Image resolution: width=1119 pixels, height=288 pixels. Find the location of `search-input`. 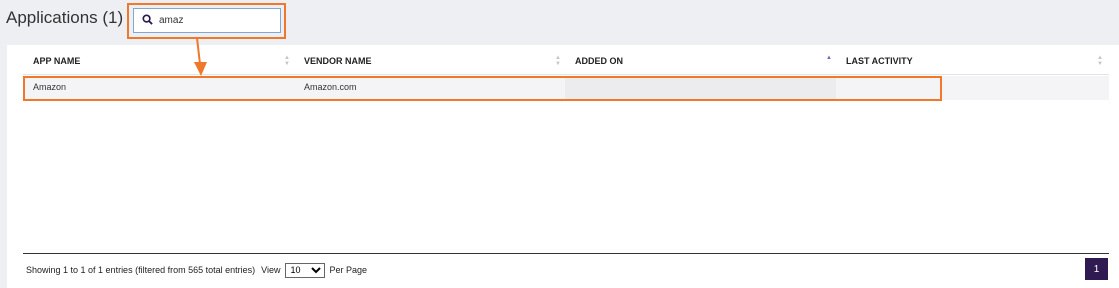

search-input is located at coordinates (214, 20).